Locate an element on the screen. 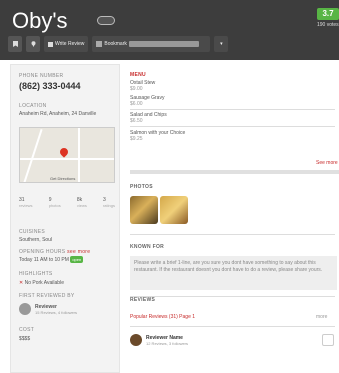 The width and height of the screenshot is (339, 373). cost-text: $$$$ is located at coordinates (25, 339).